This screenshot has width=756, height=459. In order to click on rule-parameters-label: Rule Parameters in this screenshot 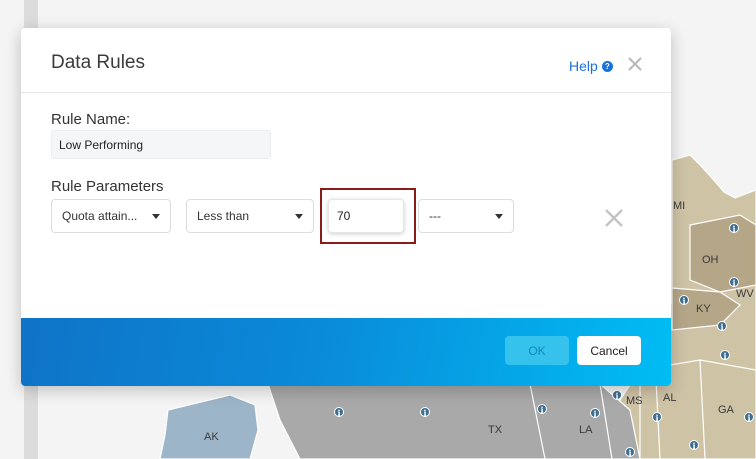, I will do `click(107, 186)`.